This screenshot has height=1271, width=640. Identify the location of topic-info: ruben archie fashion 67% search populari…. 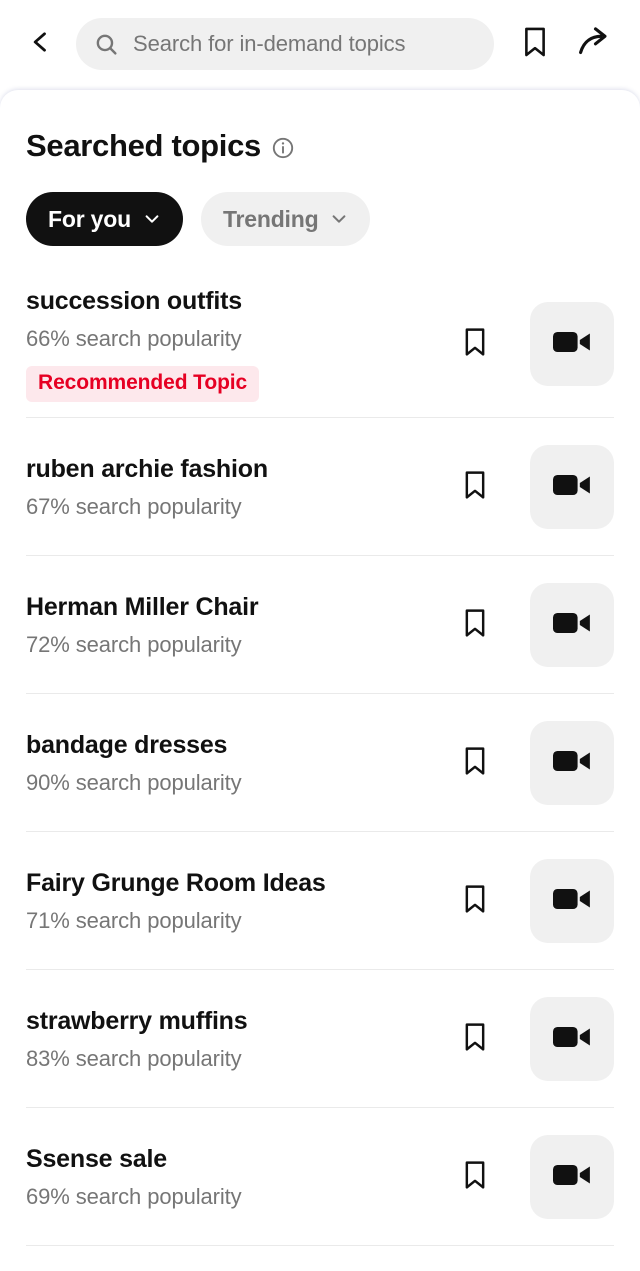
(232, 487).